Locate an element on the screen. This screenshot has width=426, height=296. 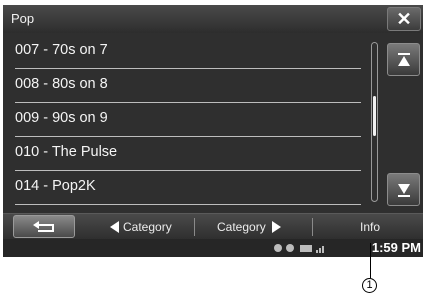
bluetooth-icon is located at coordinates (290, 248).